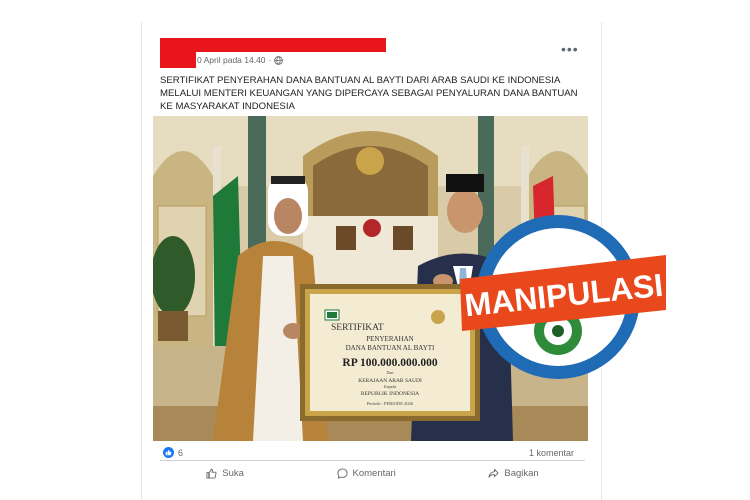  Describe the element at coordinates (273, 45) in the screenshot. I see `redacted-author-name` at that location.